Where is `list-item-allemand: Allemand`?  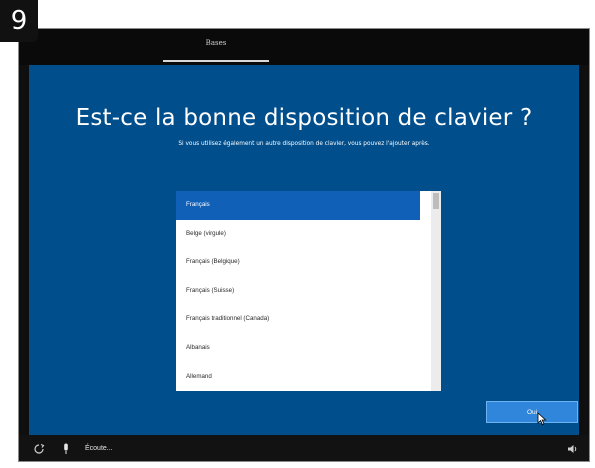
list-item-allemand: Allemand is located at coordinates (298, 377).